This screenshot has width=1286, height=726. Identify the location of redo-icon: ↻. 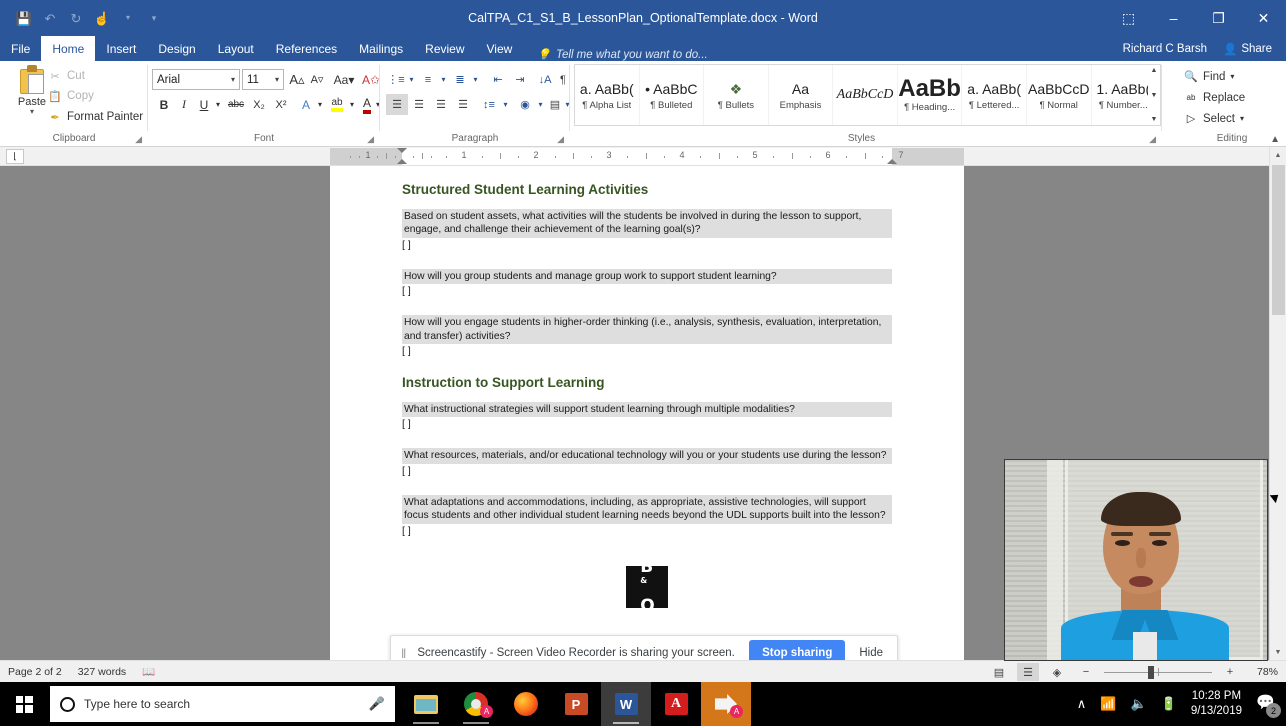
(76, 18).